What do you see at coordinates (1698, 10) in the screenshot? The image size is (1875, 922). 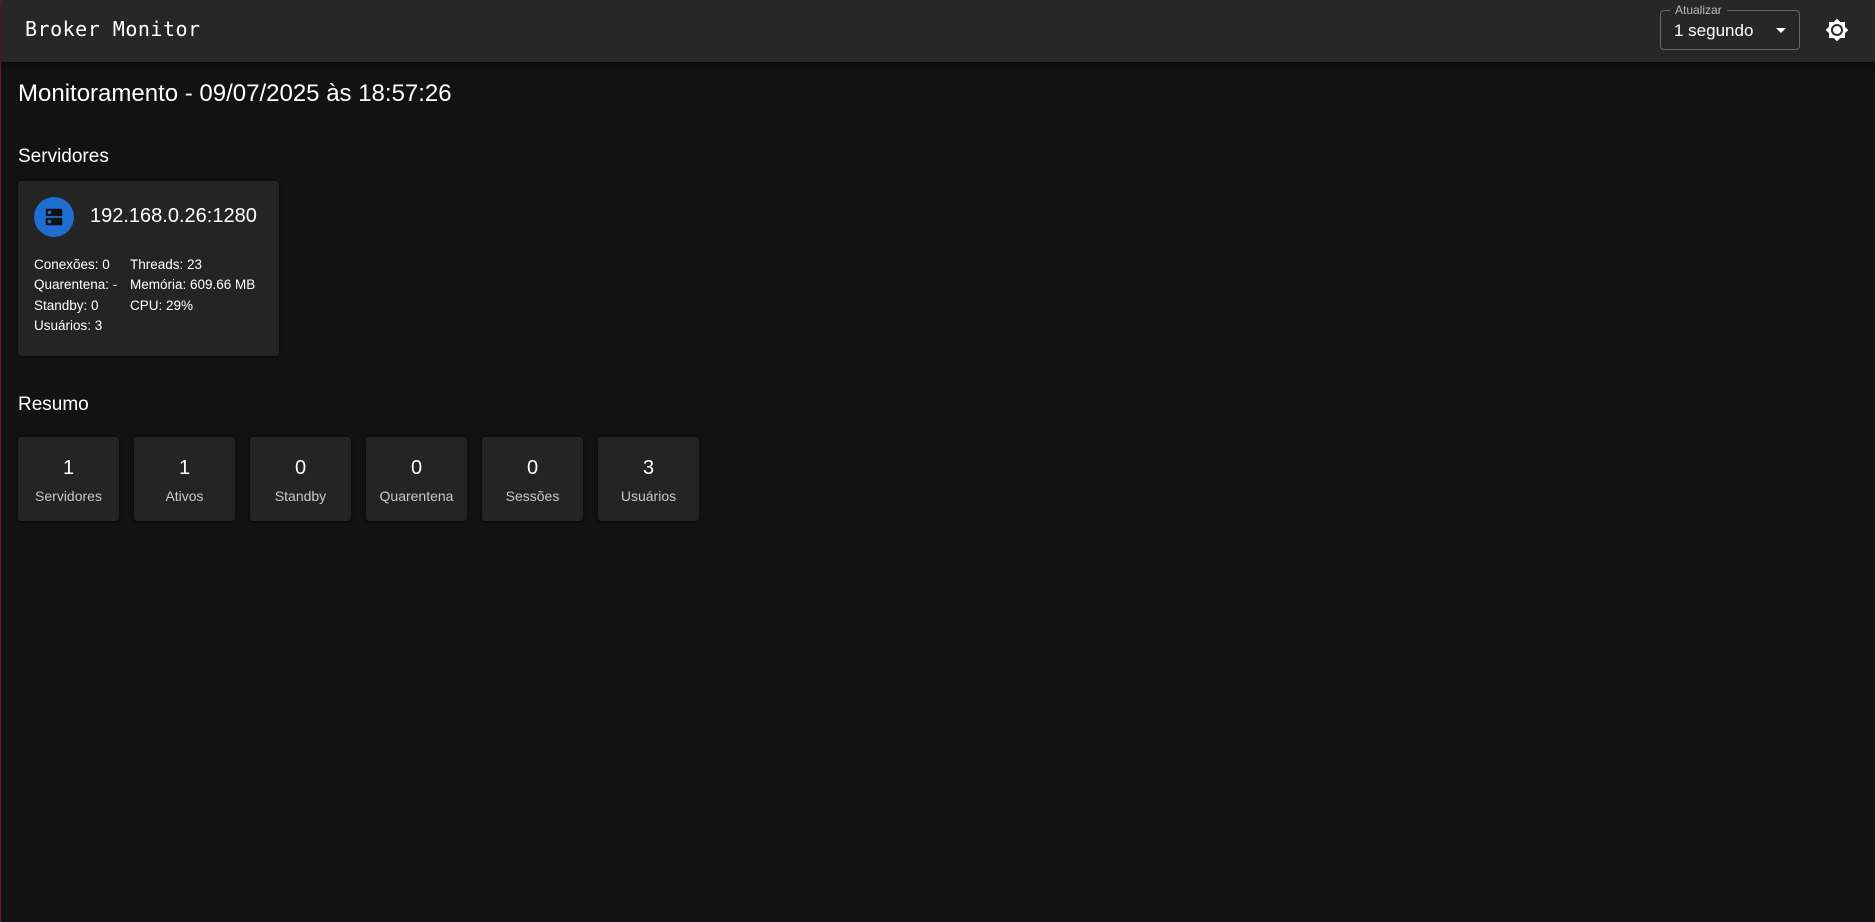 I see `refresh-interval-label: Atualizar` at bounding box center [1698, 10].